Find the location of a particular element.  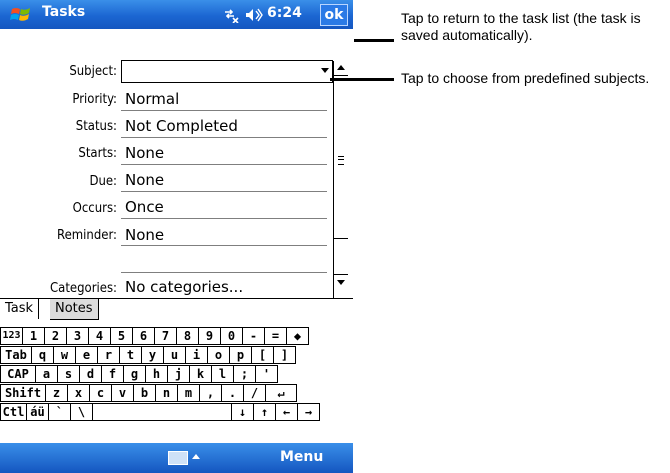

callout-subject: Tap to choose from predefined subjects. is located at coordinates (525, 78).